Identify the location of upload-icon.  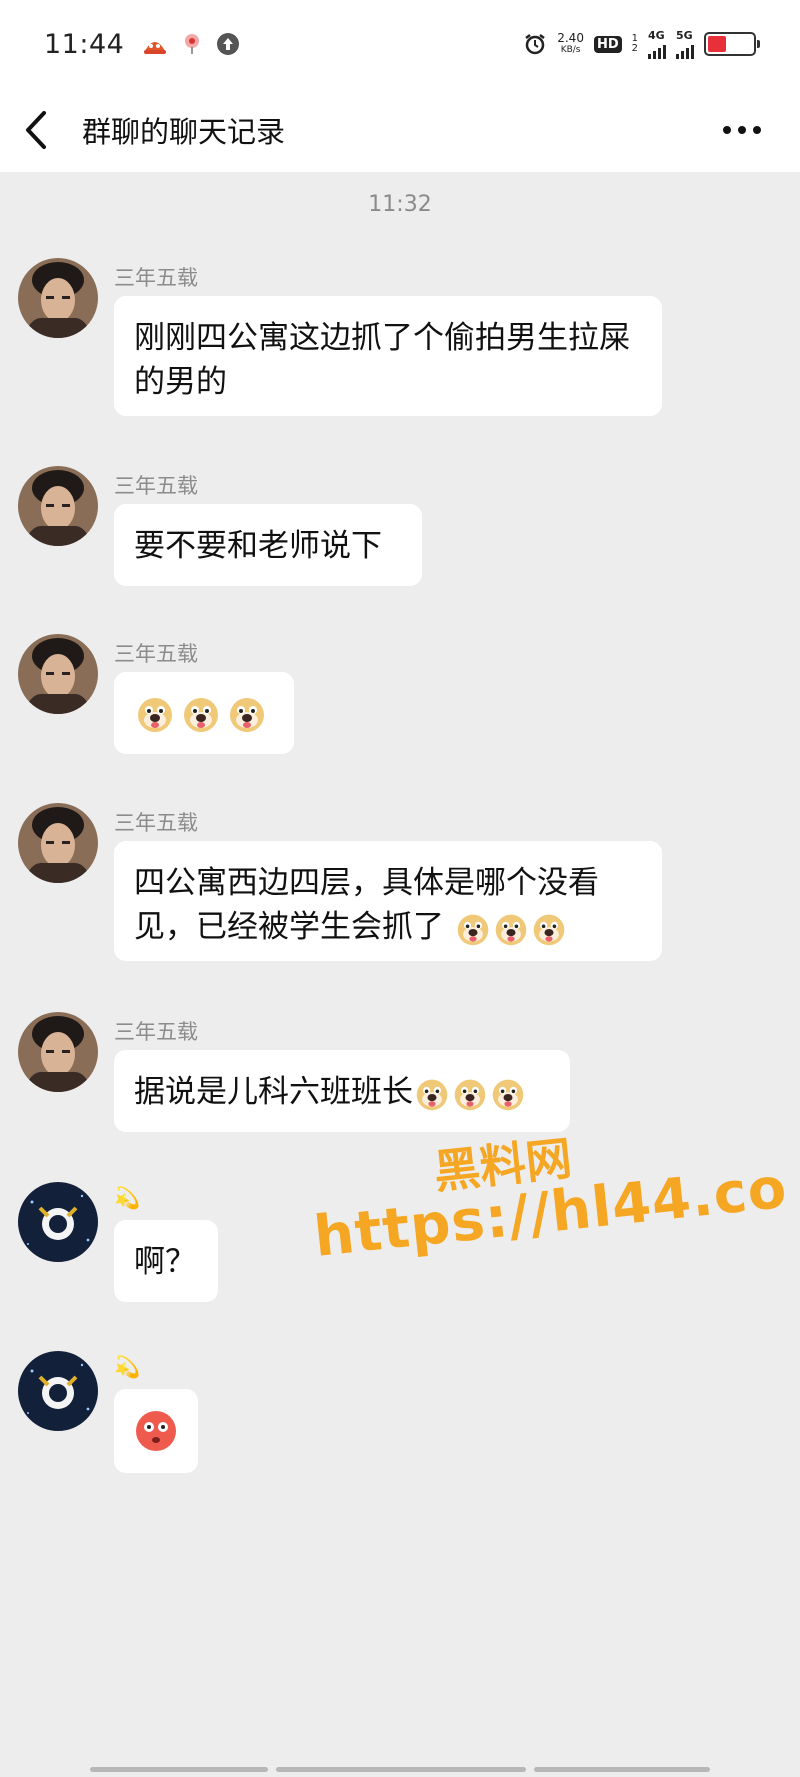
(228, 44).